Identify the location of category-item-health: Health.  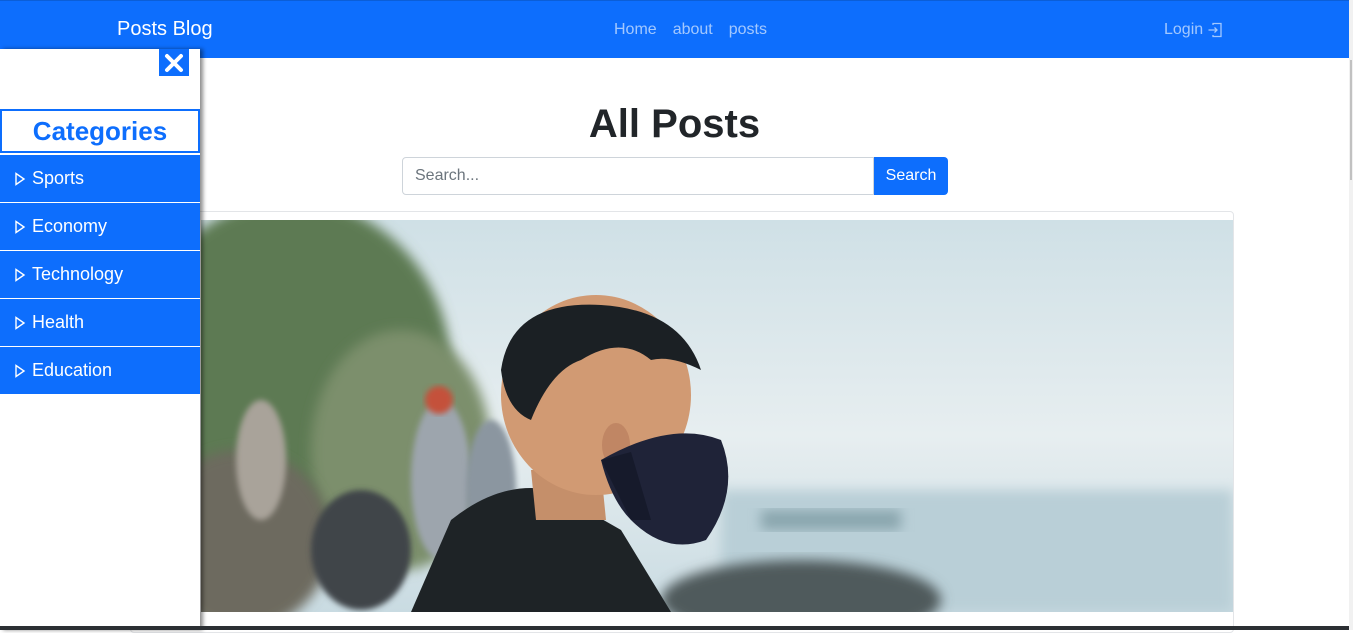
(100, 323).